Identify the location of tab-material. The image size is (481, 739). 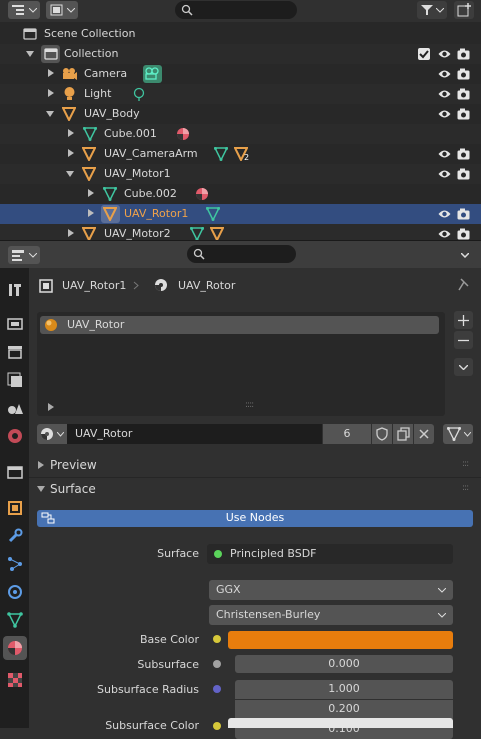
(15, 648).